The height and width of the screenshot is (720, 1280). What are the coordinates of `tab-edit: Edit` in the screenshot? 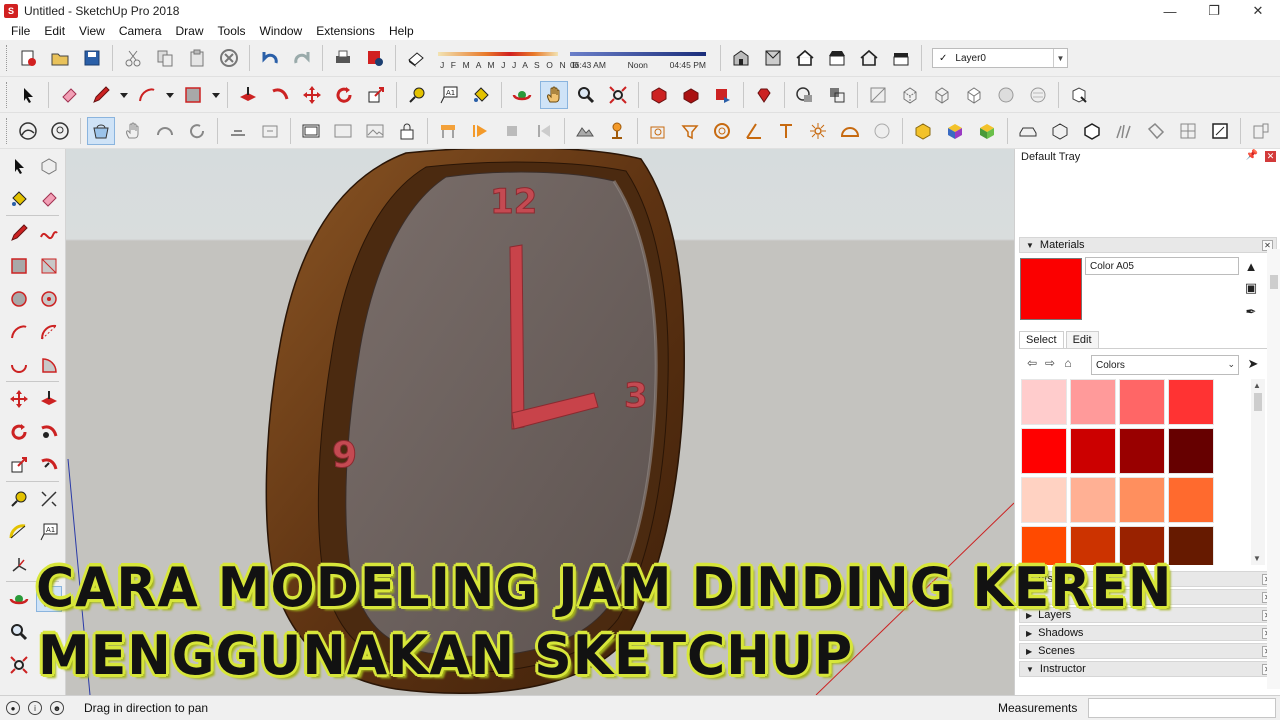 It's located at (1082, 339).